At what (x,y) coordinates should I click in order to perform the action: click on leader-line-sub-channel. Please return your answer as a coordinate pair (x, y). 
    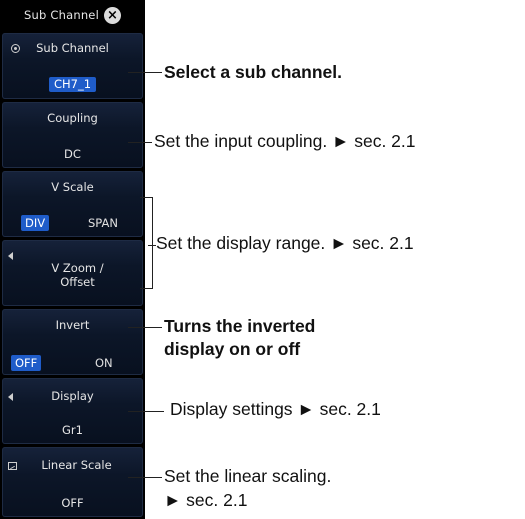
    Looking at the image, I should click on (145, 72).